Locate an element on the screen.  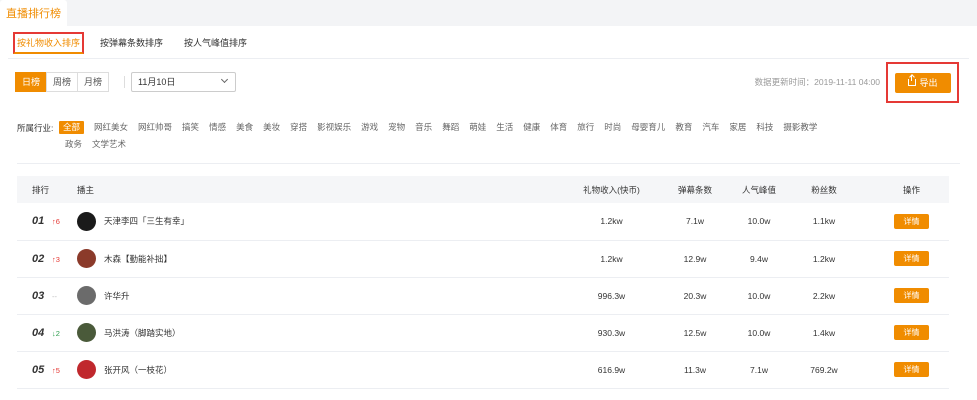
table-row: 05 ↑5 张开风（一枝花） 616.9w 11.3w 7.1w 769.2w 详情 is located at coordinates (483, 369).